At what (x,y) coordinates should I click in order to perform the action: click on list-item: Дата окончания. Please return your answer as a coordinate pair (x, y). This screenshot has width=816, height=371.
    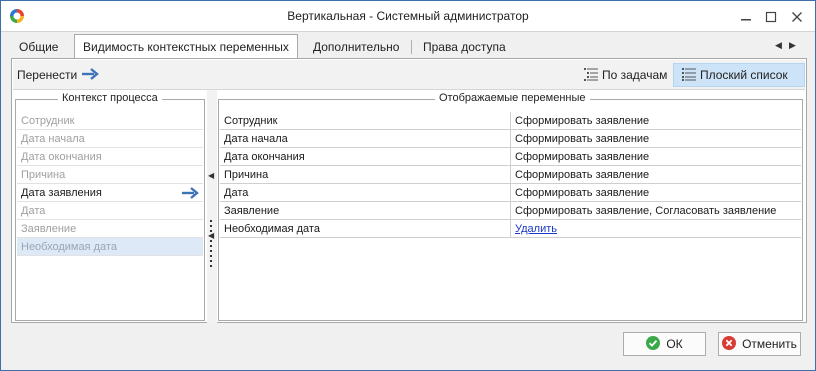
    Looking at the image, I should click on (110, 157).